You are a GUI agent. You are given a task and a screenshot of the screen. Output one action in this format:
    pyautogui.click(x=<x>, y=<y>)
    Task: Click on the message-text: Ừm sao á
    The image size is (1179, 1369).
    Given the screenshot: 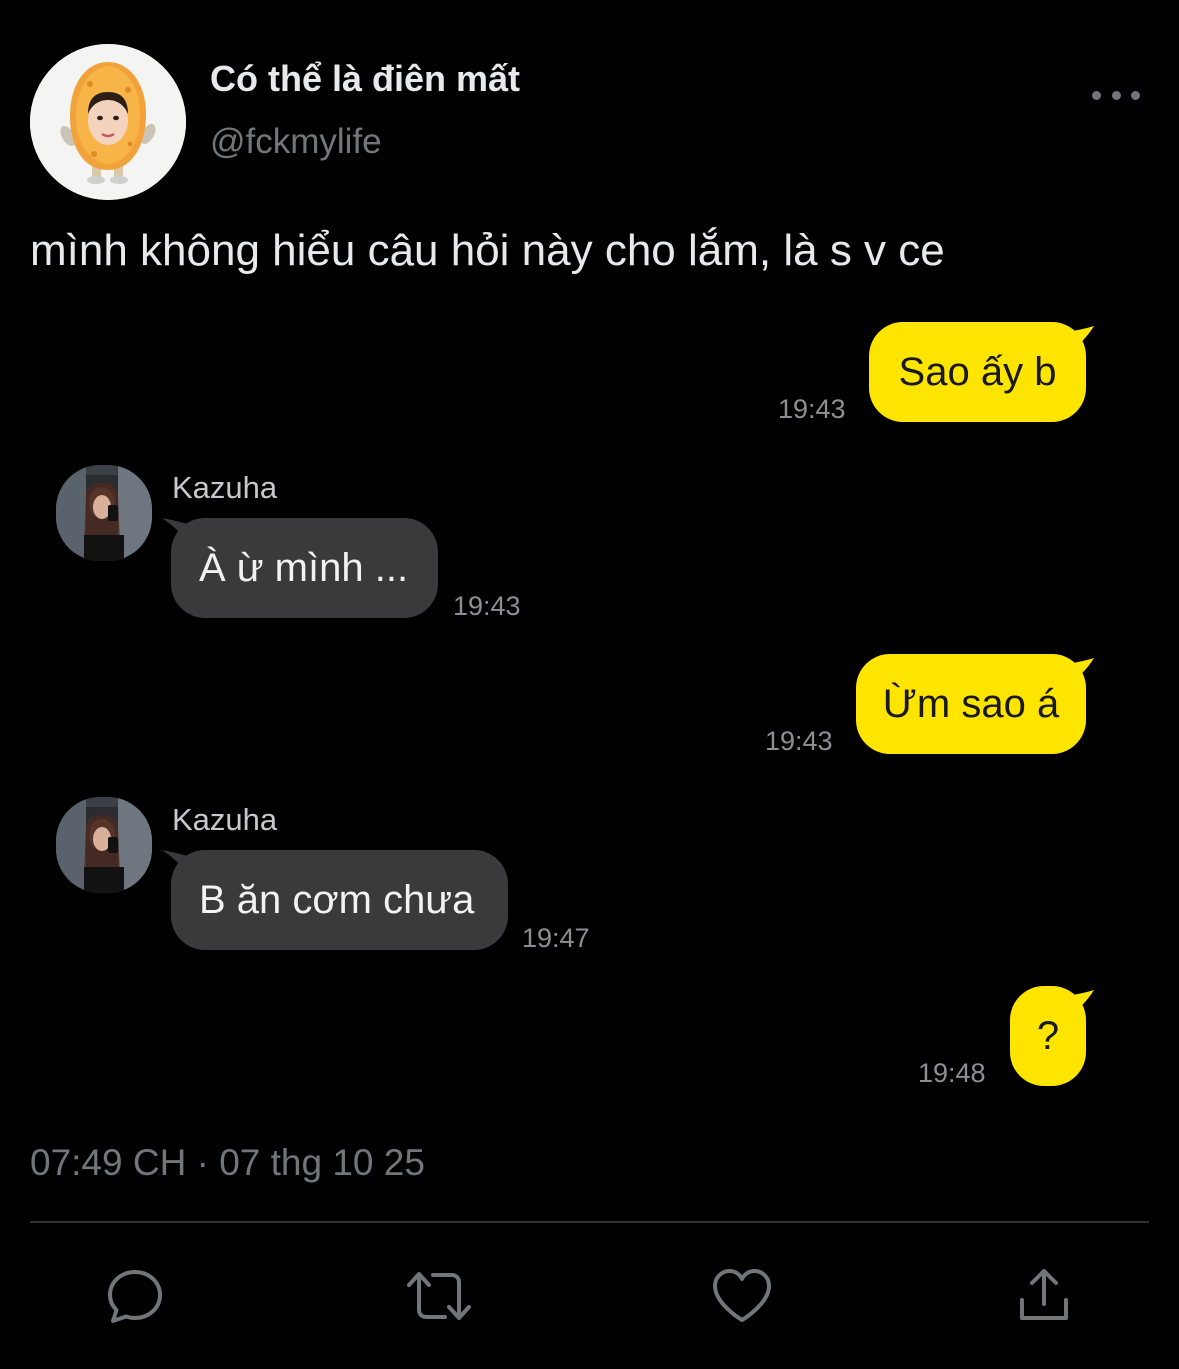 What is the action you would take?
    pyautogui.click(x=971, y=703)
    